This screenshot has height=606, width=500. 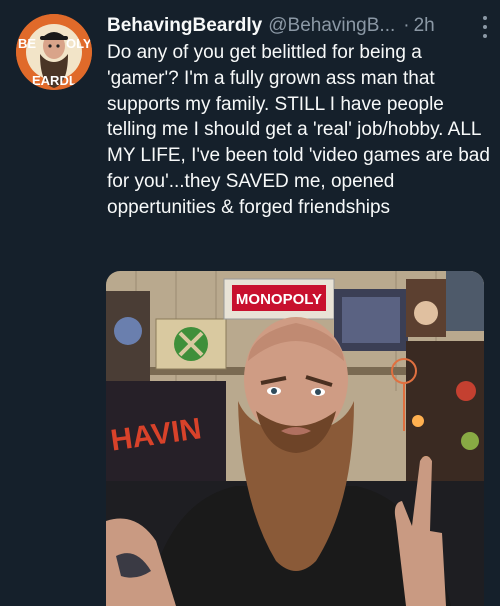 What do you see at coordinates (485, 27) in the screenshot?
I see `more-options-icon` at bounding box center [485, 27].